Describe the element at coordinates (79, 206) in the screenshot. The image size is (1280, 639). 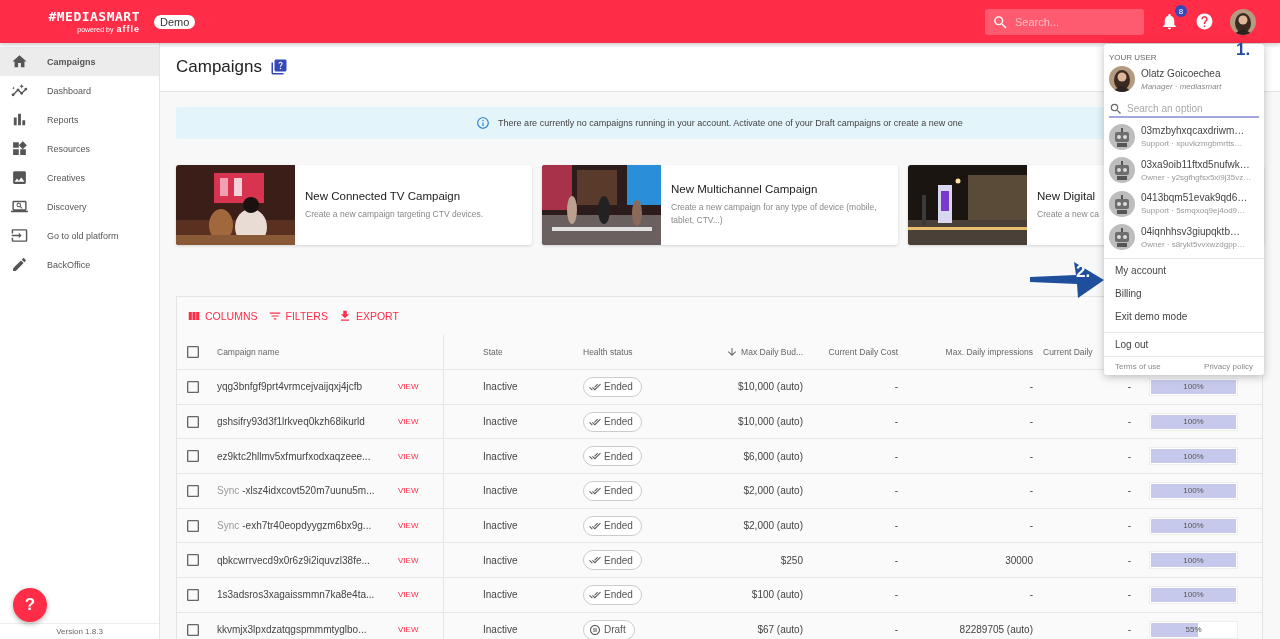
I see `sidebar-item: Discovery` at that location.